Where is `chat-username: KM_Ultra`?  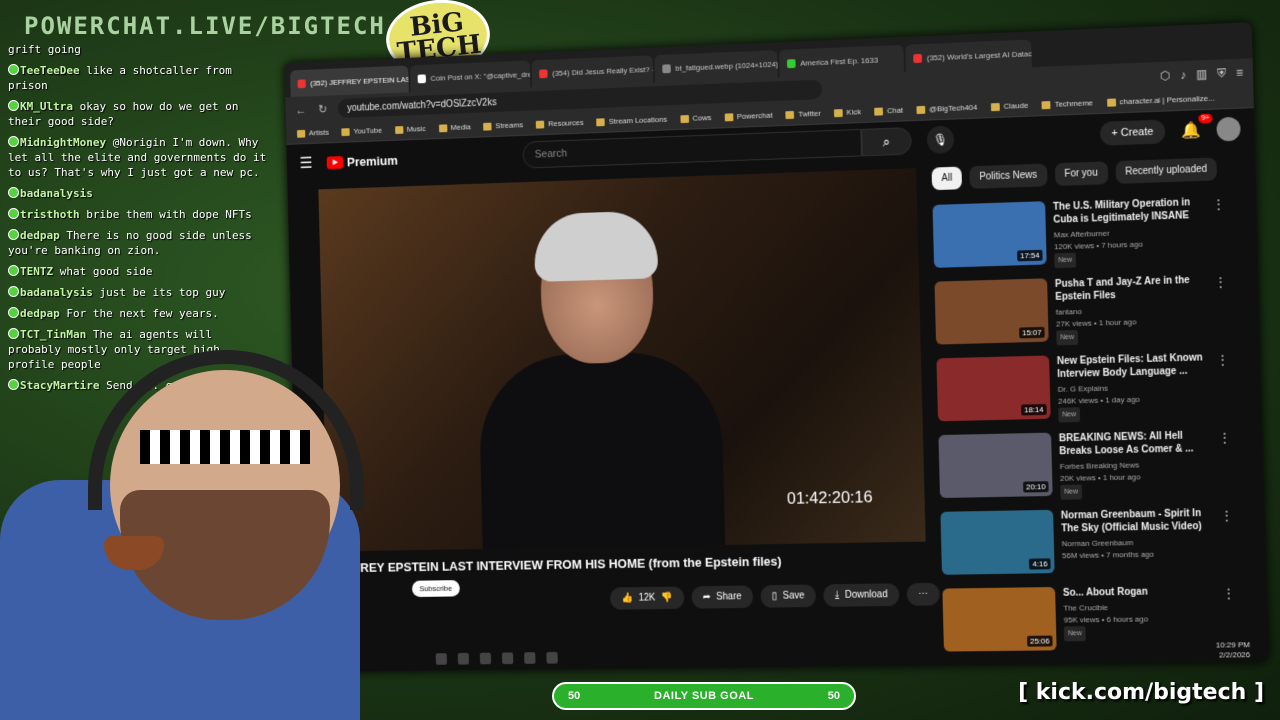
chat-username: KM_Ultra is located at coordinates (46, 106).